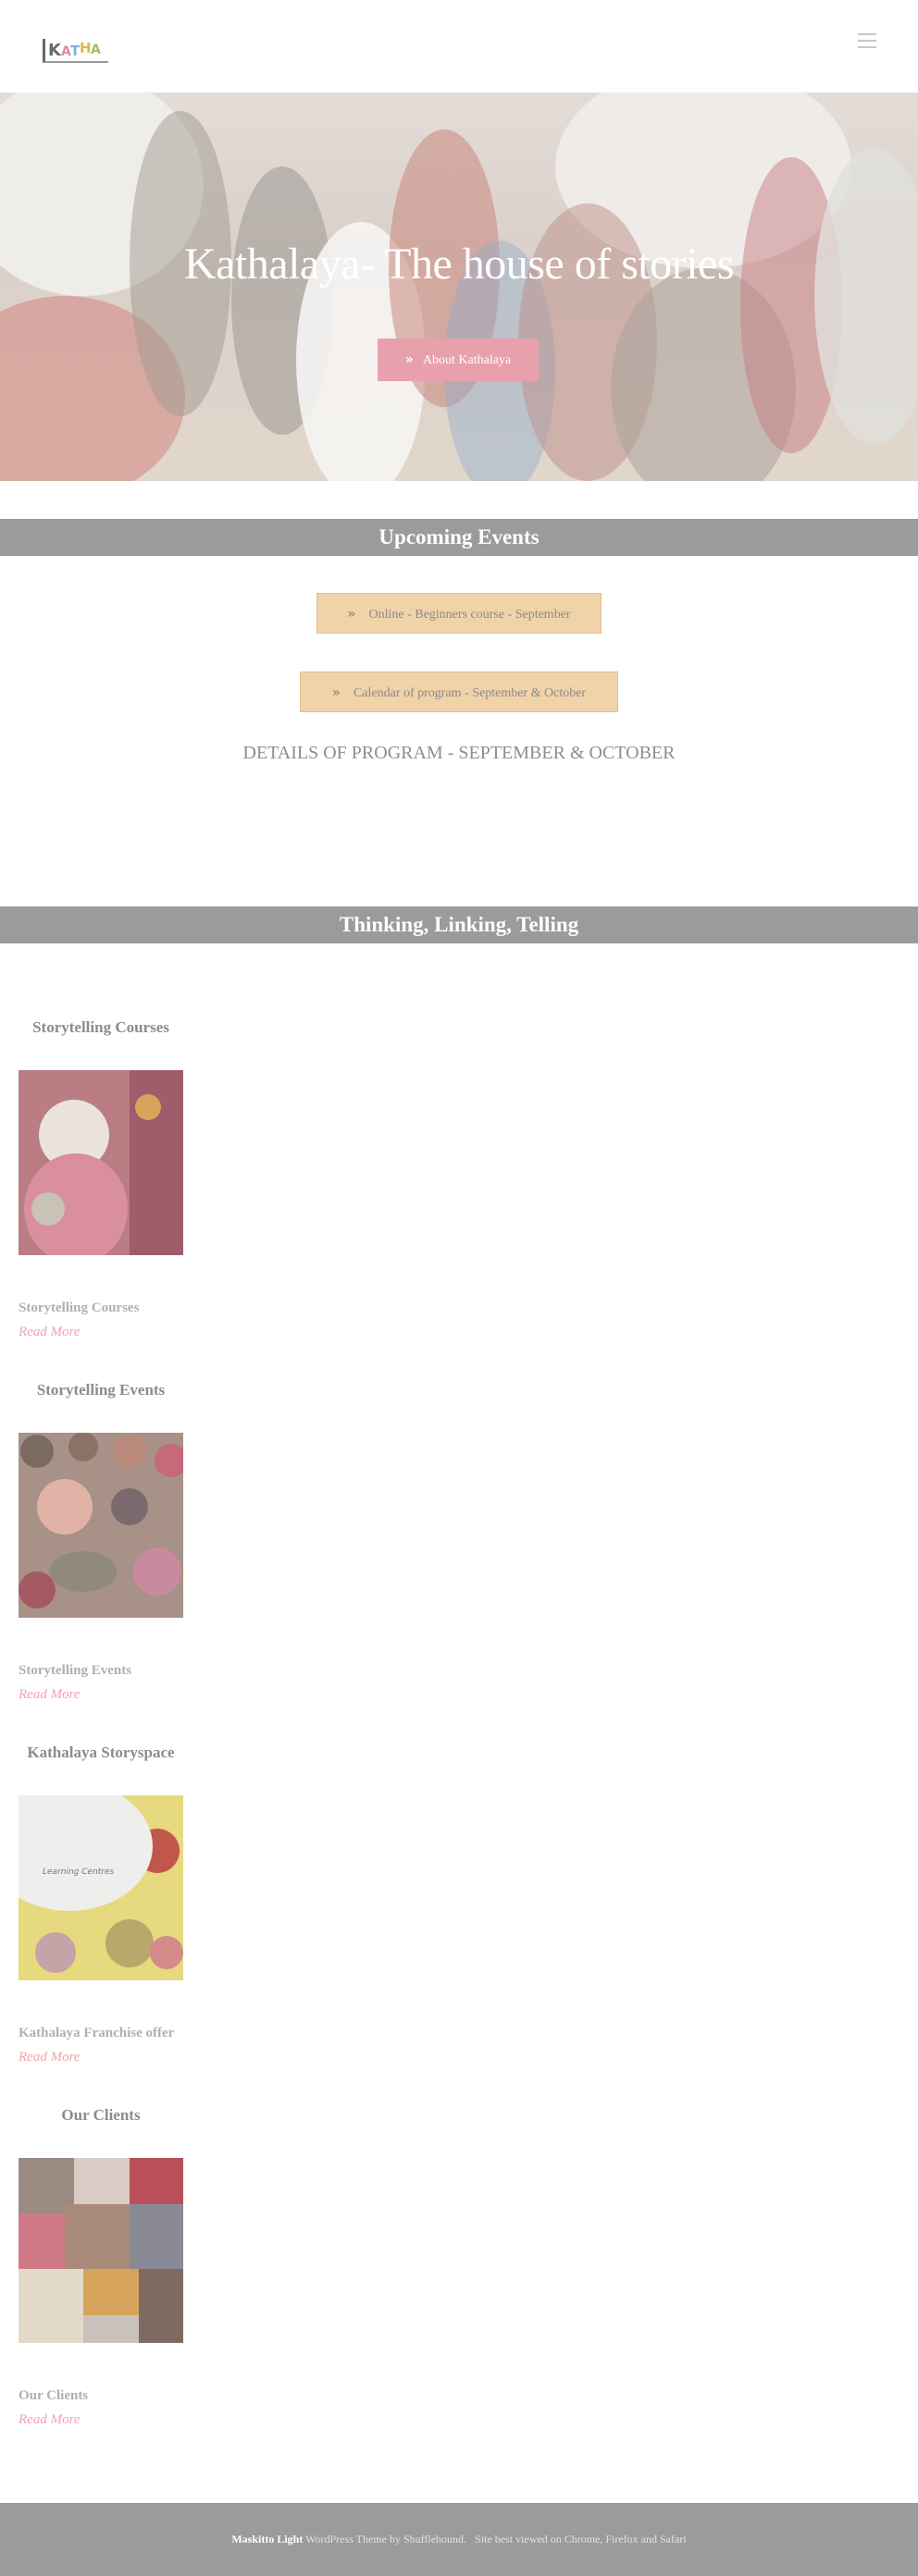  I want to click on card-image-courses, so click(101, 1162).